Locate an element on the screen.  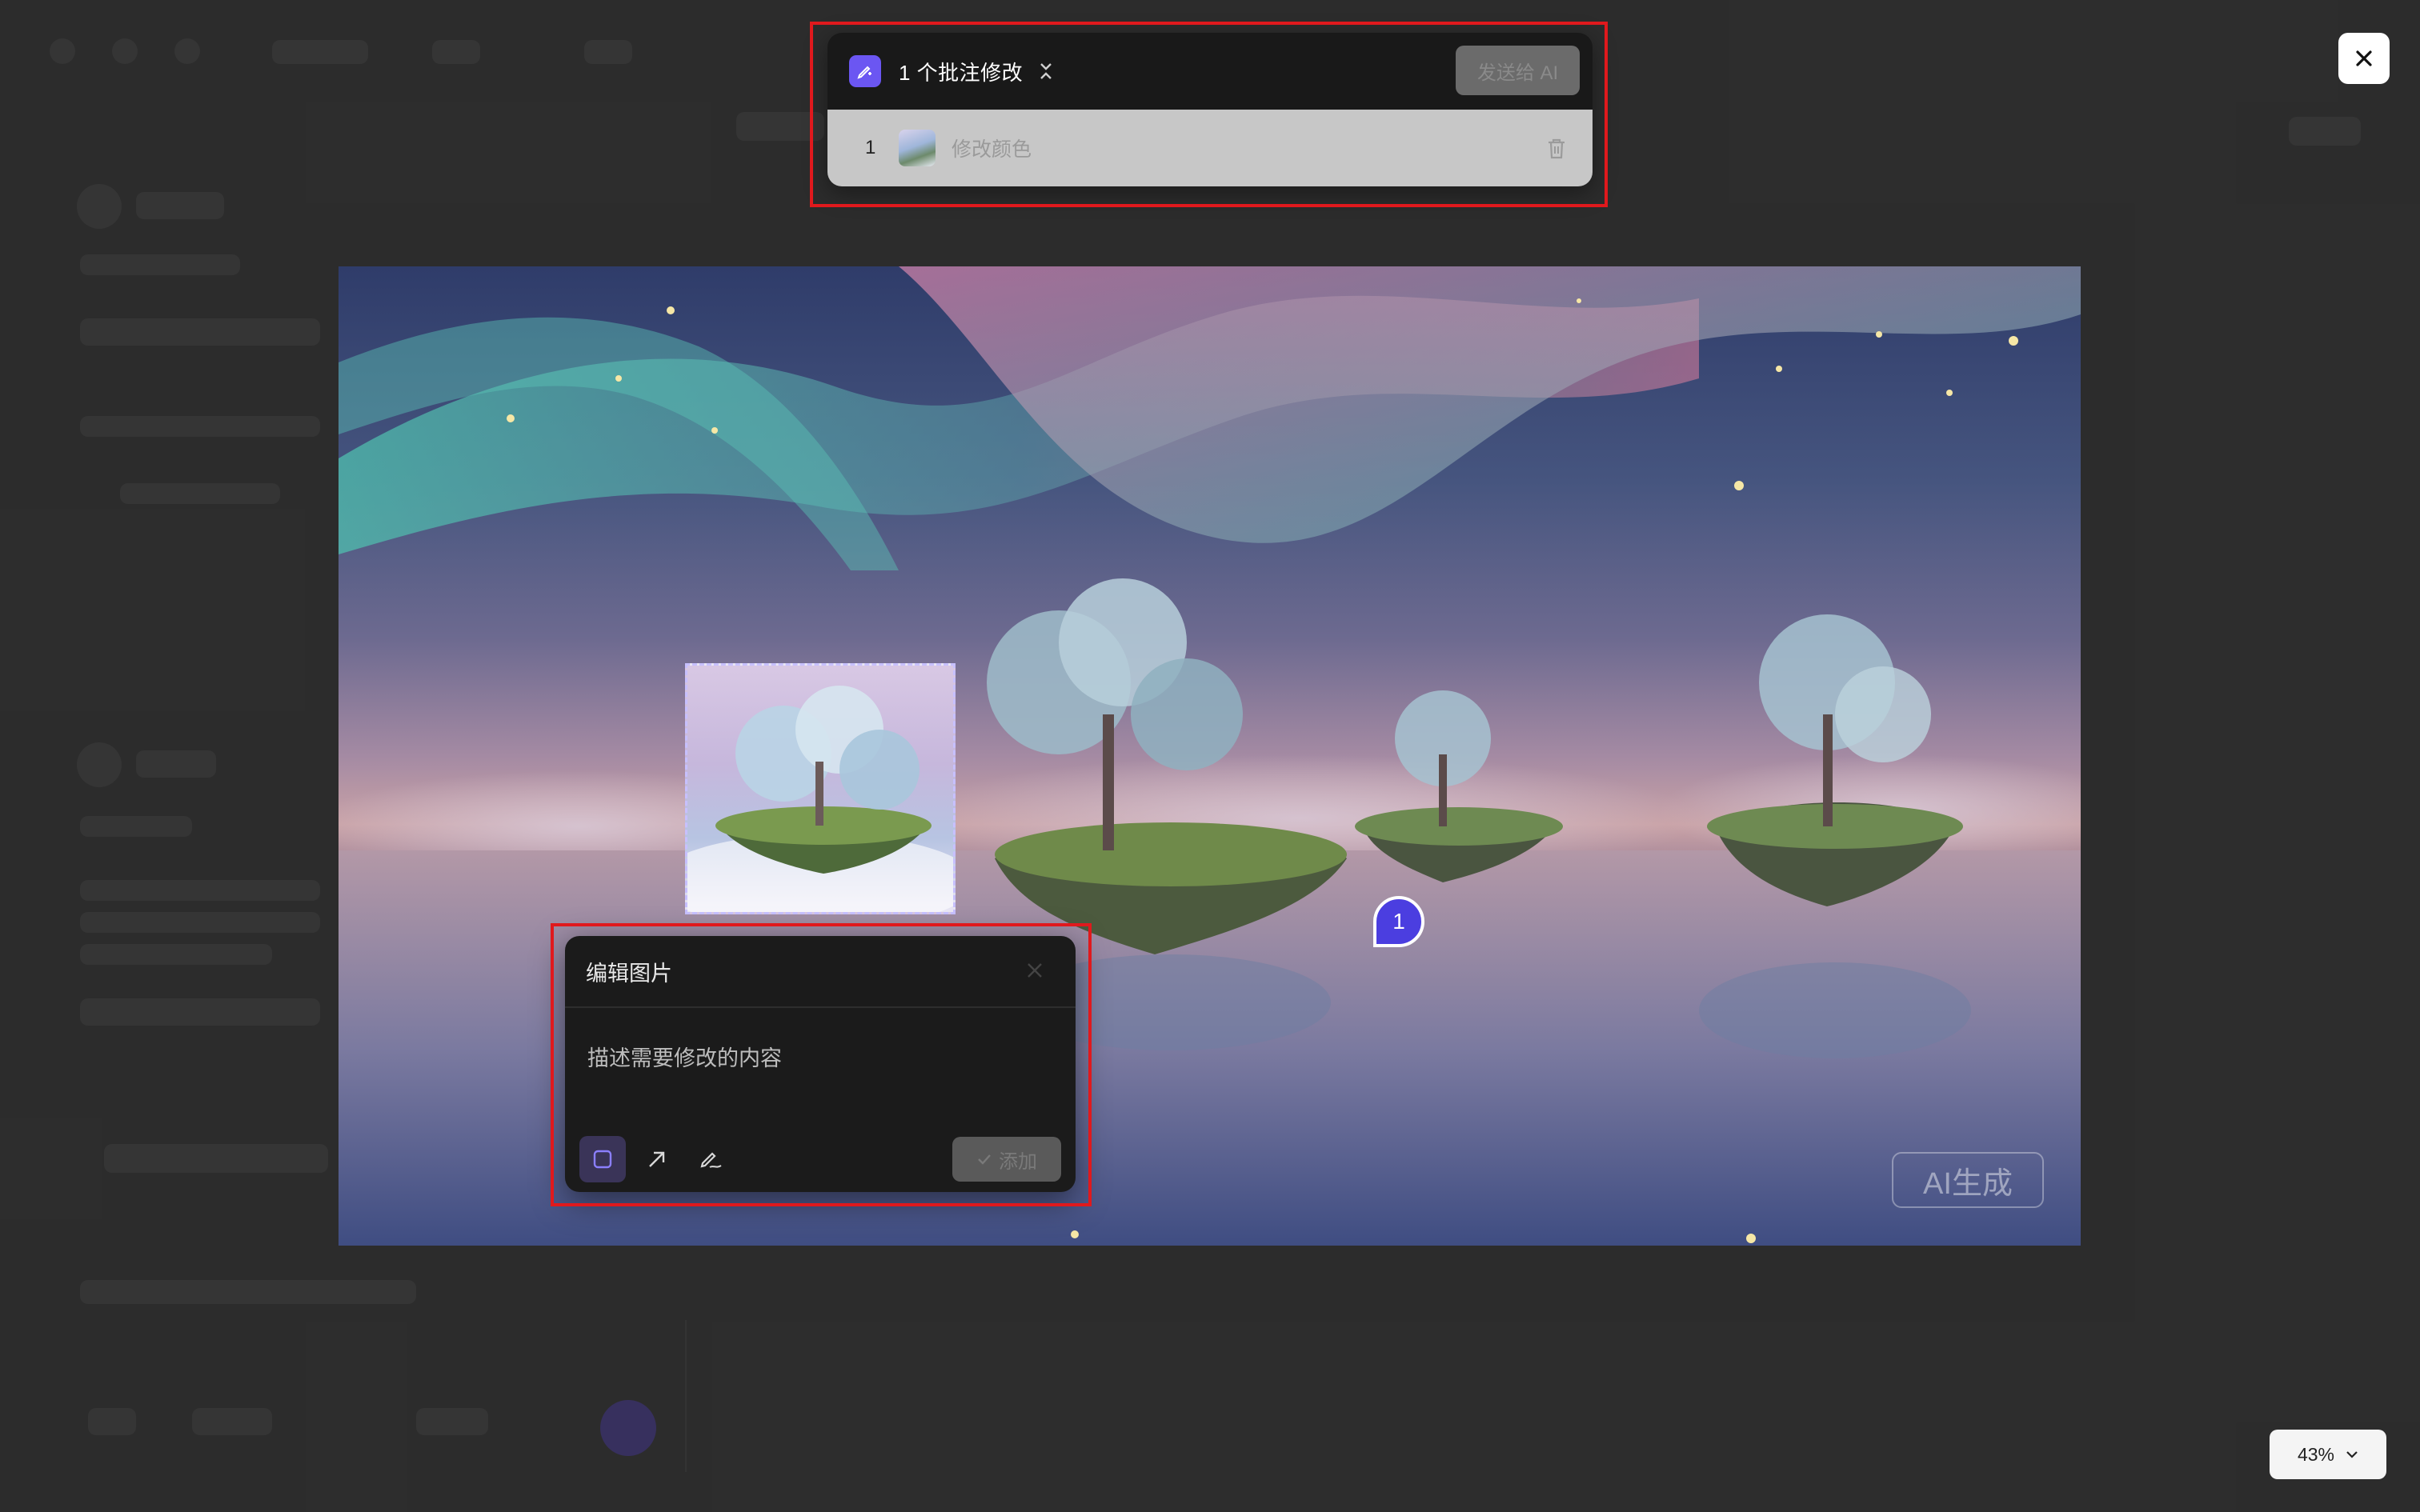
annotation-item-index: 1 is located at coordinates (870, 147).